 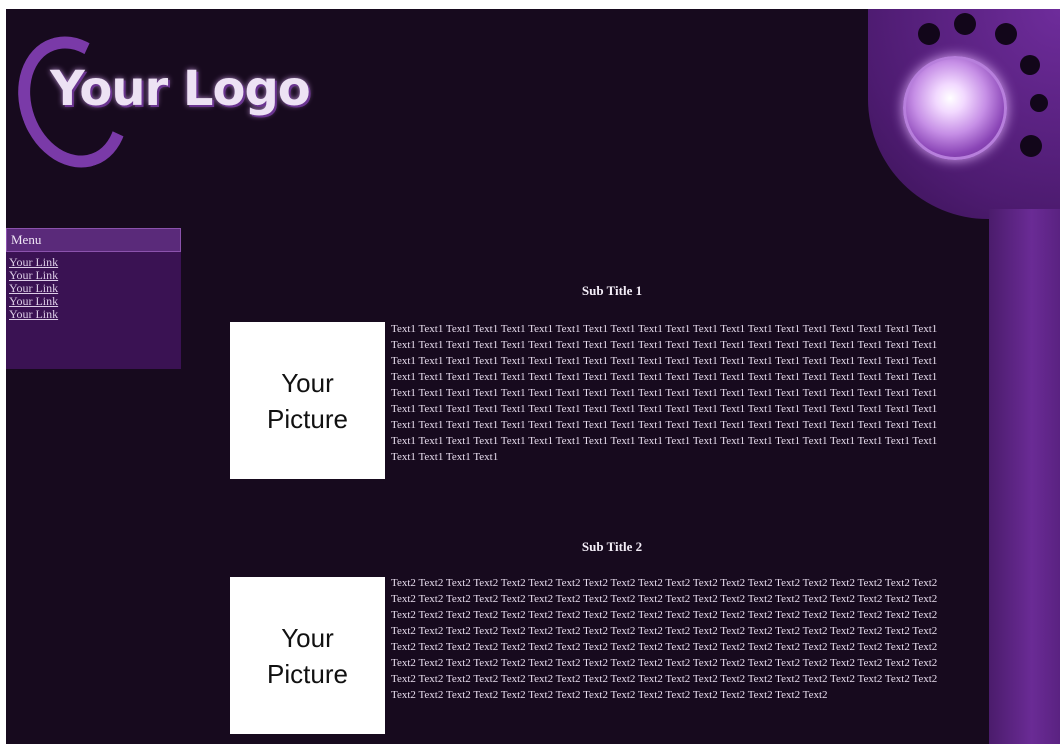 What do you see at coordinates (612, 290) in the screenshot?
I see `section-1-title: Sub Title 1` at bounding box center [612, 290].